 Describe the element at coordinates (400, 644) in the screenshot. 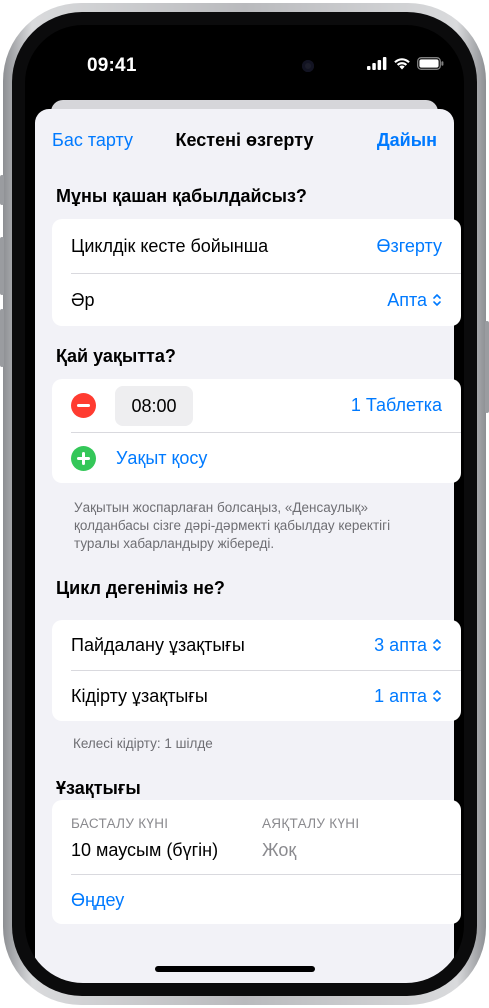

I see `usage-duration-value: 3 апта` at that location.